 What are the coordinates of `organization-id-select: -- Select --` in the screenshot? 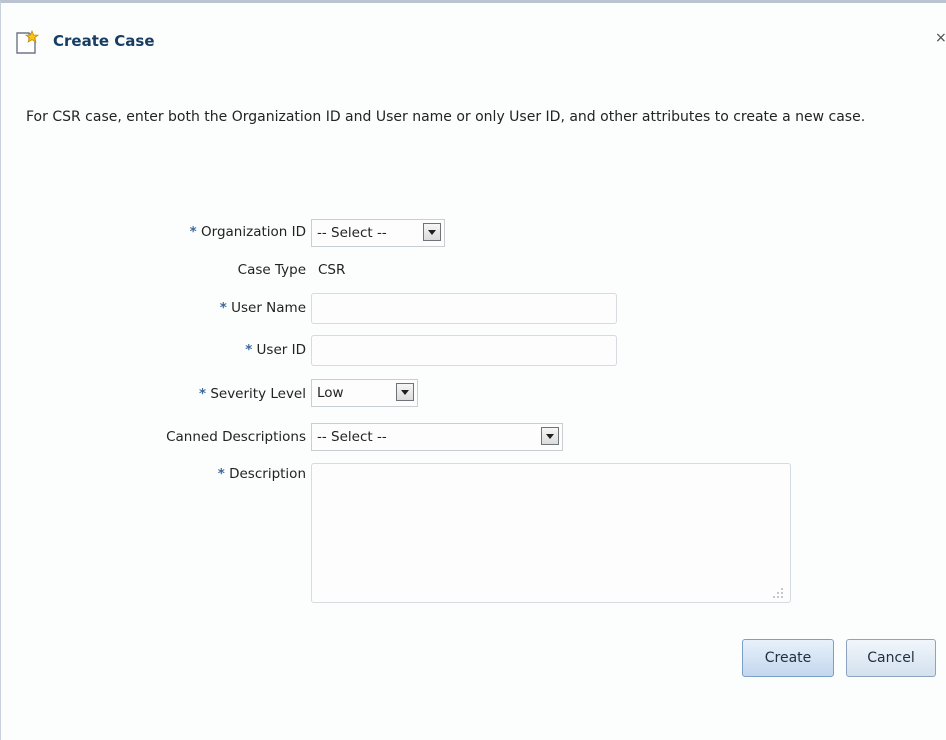 It's located at (378, 233).